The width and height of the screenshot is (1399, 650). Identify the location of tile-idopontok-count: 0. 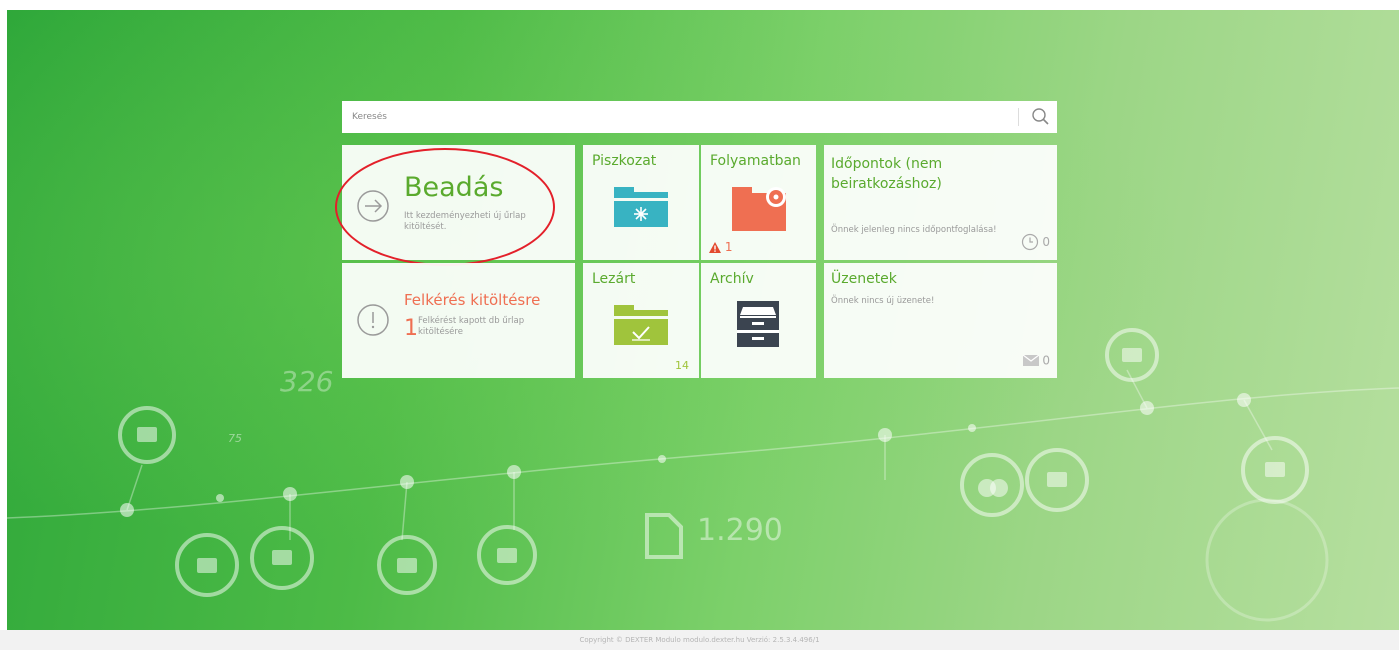
(1046, 242).